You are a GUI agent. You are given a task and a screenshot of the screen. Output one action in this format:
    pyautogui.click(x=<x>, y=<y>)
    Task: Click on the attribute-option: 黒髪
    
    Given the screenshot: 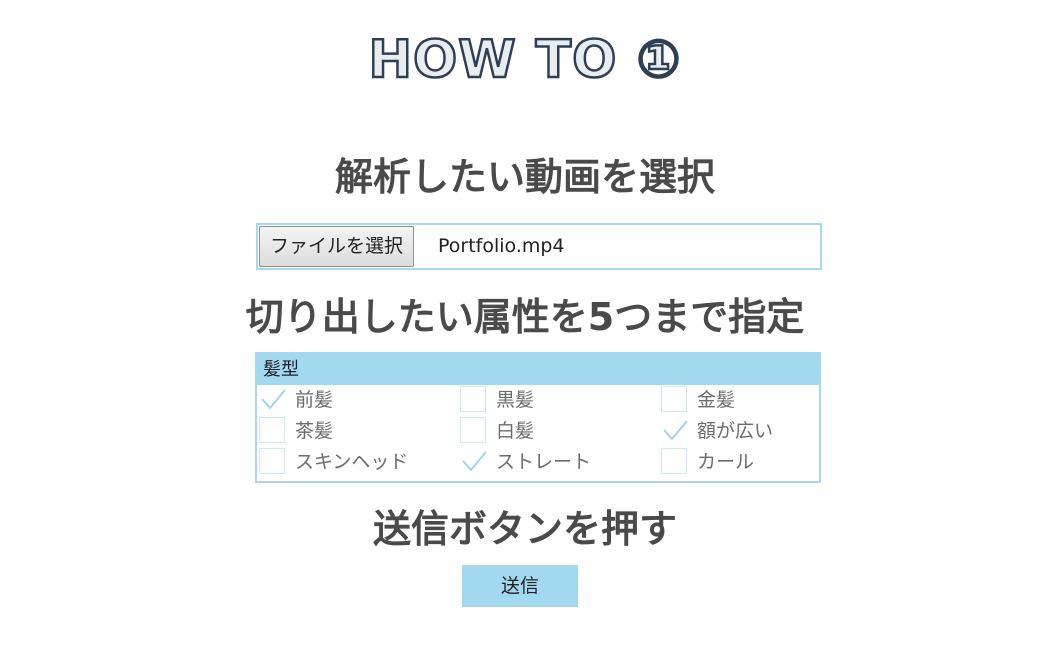 What is the action you would take?
    pyautogui.click(x=560, y=400)
    